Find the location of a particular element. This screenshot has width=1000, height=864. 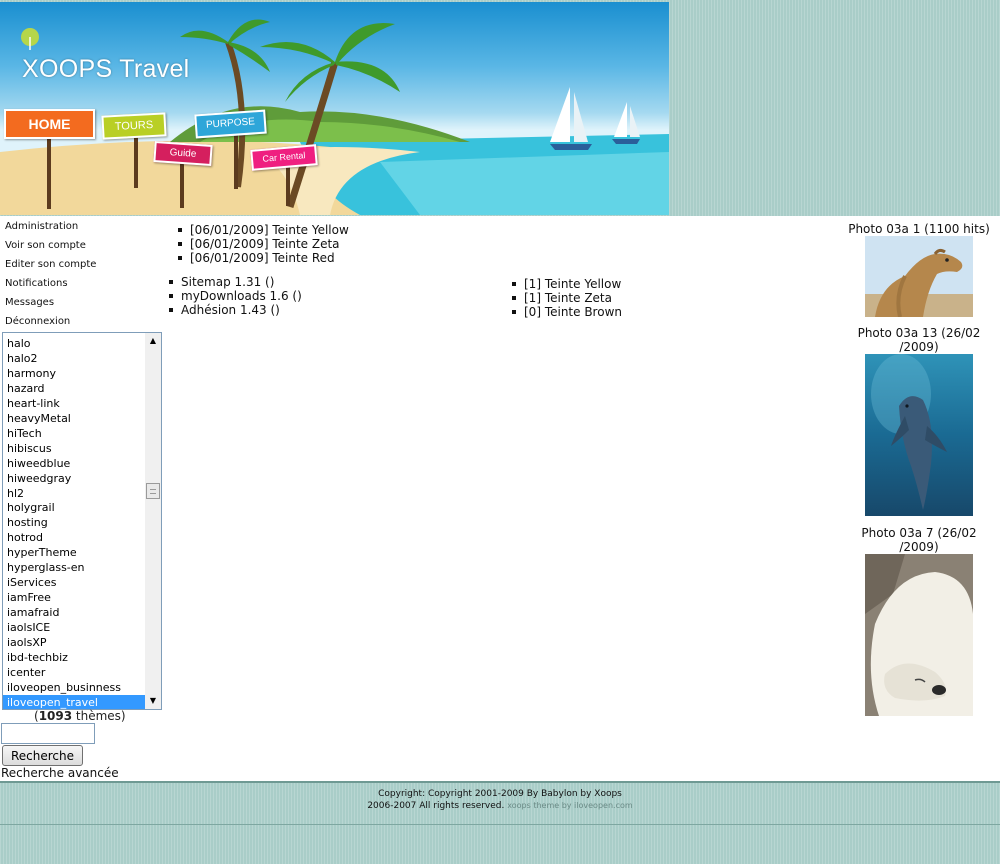

theme-option: iamFree is located at coordinates (74, 597).